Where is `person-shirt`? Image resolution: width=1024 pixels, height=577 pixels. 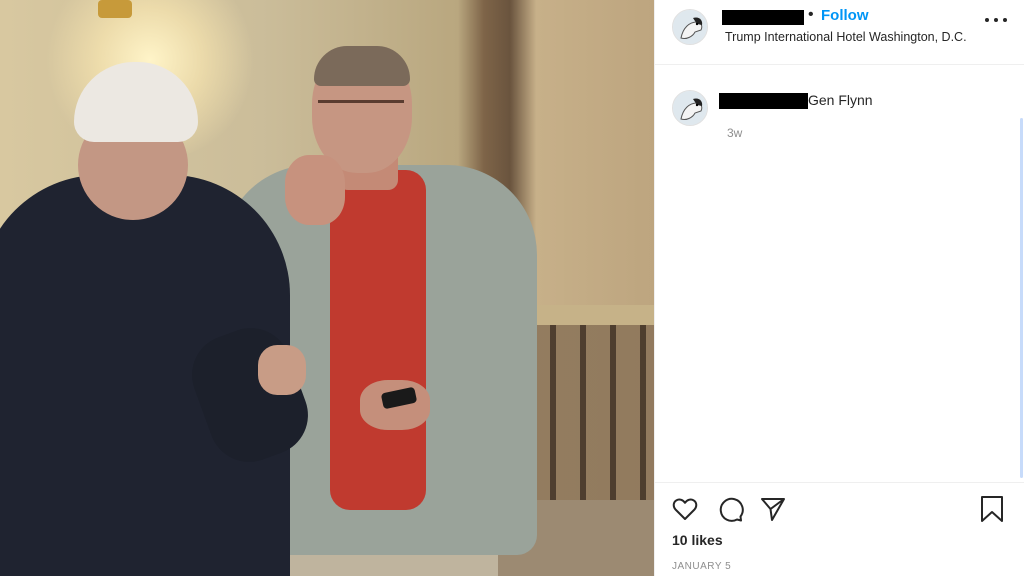
person-shirt is located at coordinates (378, 340).